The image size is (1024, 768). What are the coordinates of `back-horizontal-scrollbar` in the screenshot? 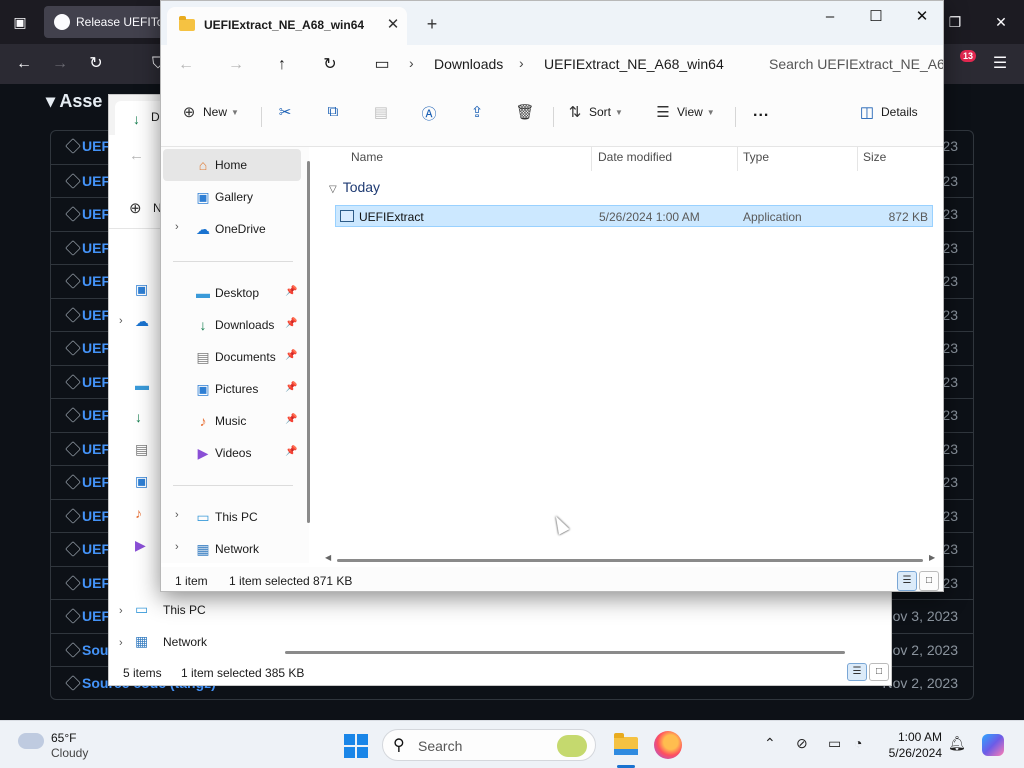 It's located at (565, 652).